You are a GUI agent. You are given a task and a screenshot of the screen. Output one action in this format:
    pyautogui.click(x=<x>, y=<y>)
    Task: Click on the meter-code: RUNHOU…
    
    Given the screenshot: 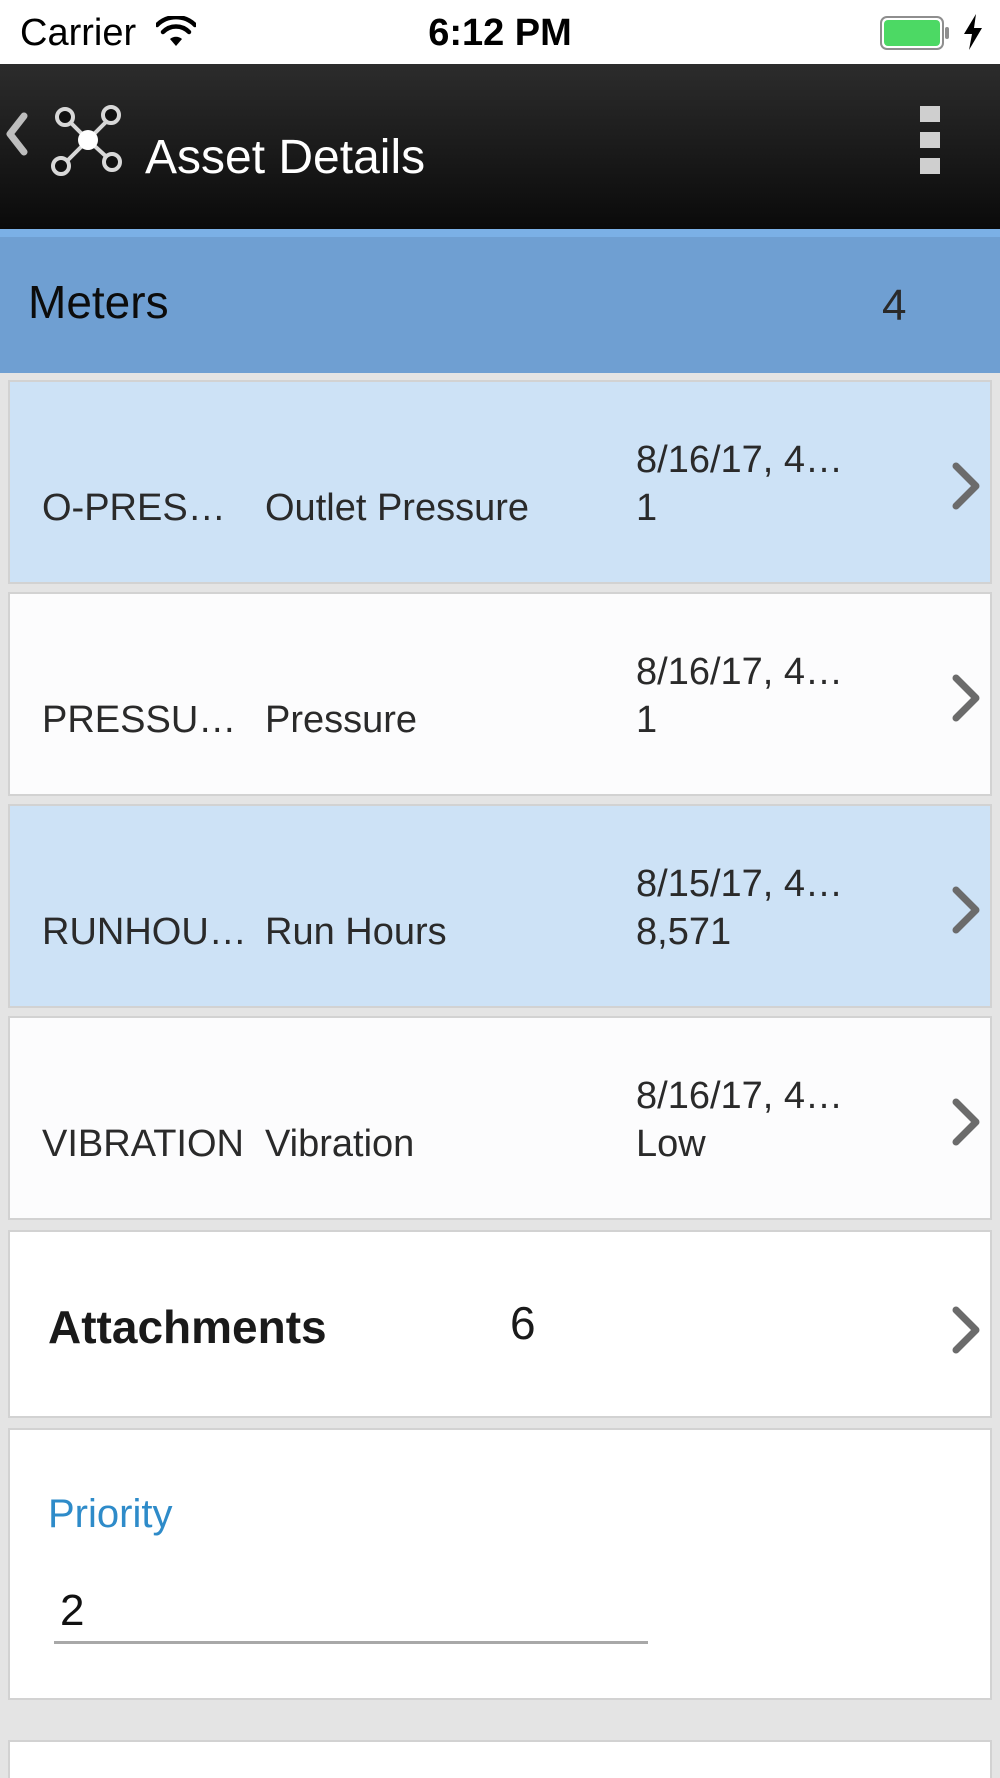 What is the action you would take?
    pyautogui.click(x=144, y=932)
    